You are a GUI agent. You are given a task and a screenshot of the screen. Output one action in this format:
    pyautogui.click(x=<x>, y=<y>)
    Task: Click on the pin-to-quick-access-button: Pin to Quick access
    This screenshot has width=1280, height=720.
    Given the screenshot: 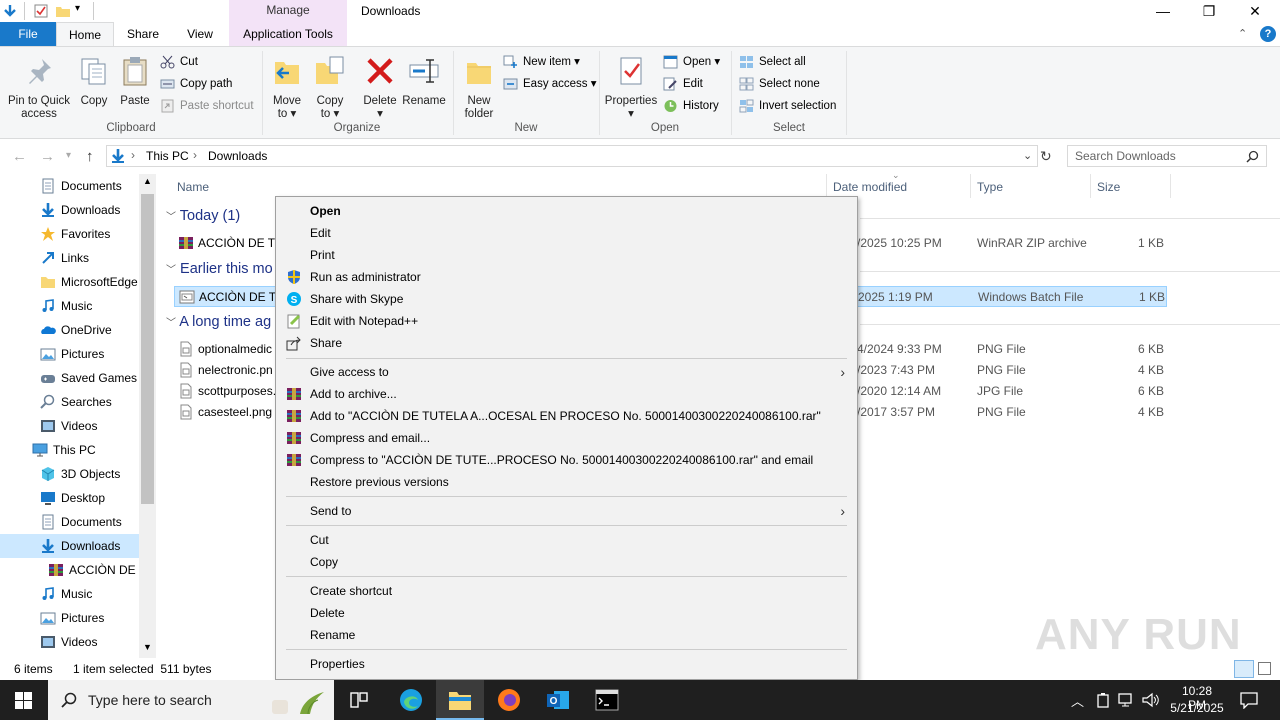 What is the action you would take?
    pyautogui.click(x=39, y=88)
    